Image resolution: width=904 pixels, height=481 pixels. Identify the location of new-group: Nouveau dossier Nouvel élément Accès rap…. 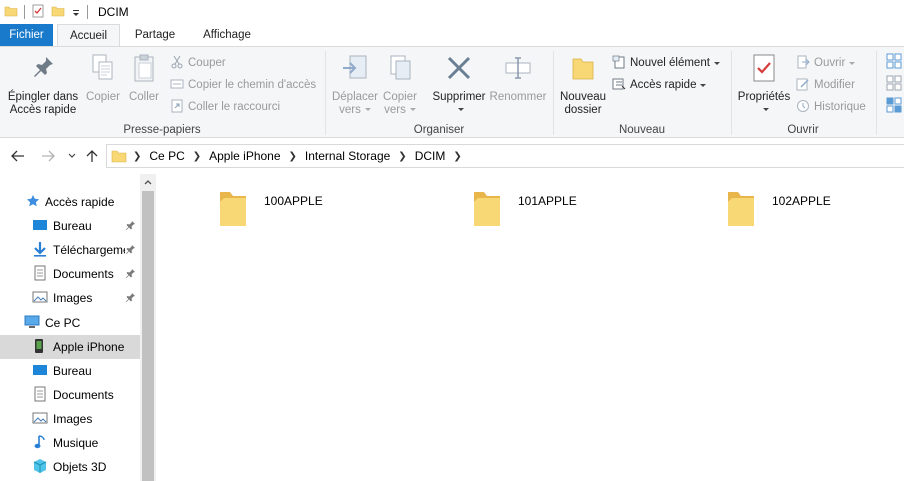
(642, 92).